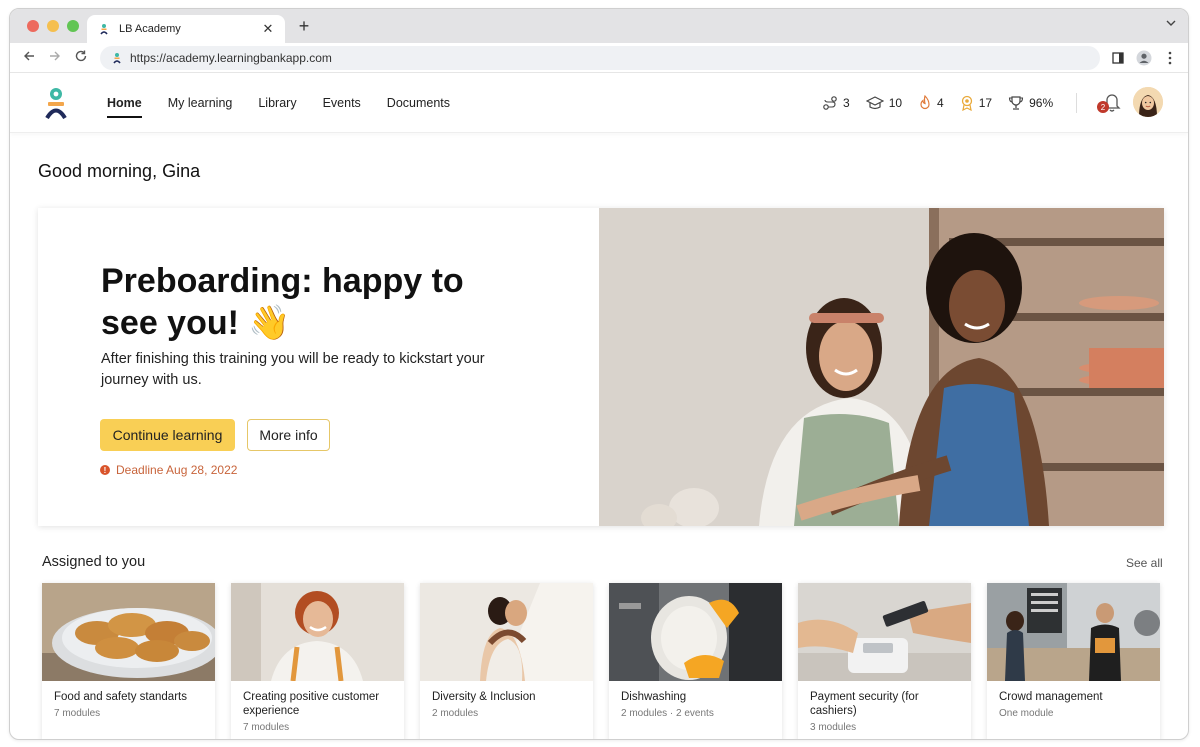  I want to click on nav-home: Home, so click(124, 103).